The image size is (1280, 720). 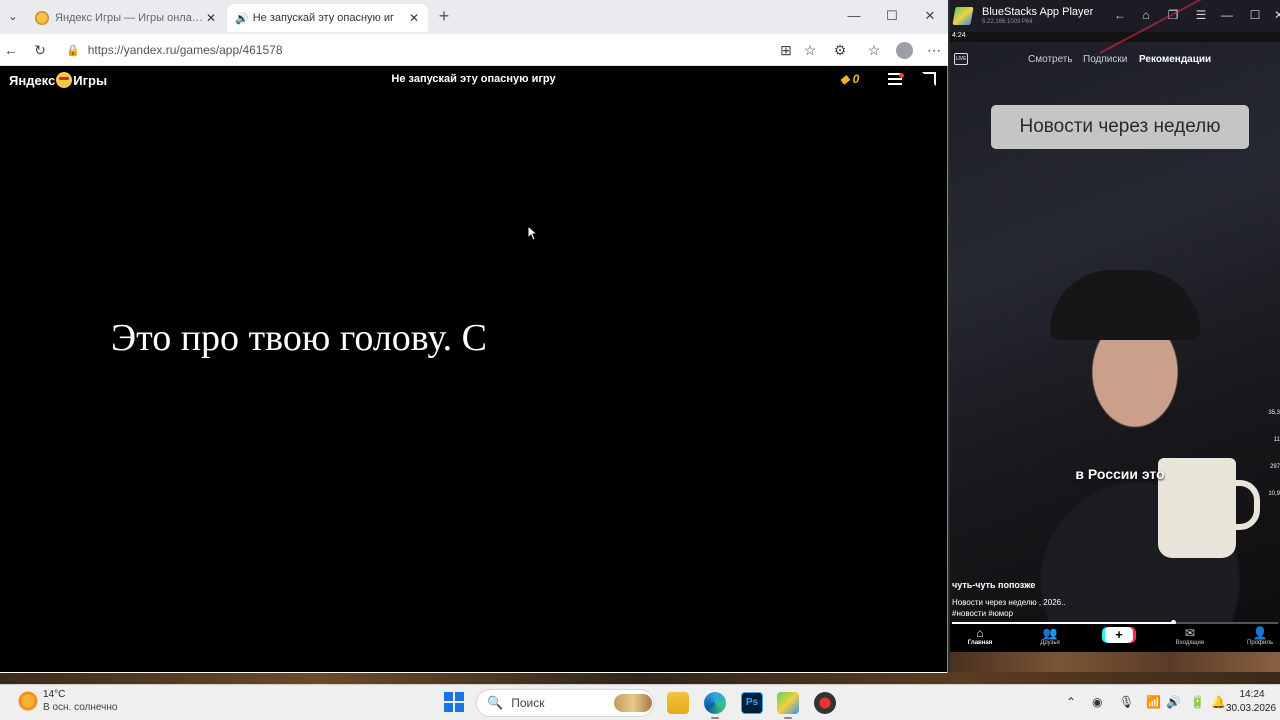 What do you see at coordinates (825, 703) in the screenshot?
I see `recorder-icon` at bounding box center [825, 703].